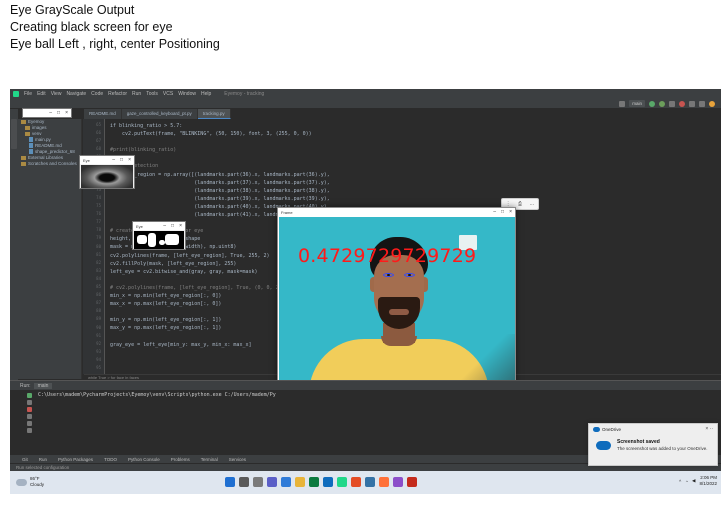  What do you see at coordinates (29, 402) in the screenshot?
I see `up-icon` at bounding box center [29, 402].